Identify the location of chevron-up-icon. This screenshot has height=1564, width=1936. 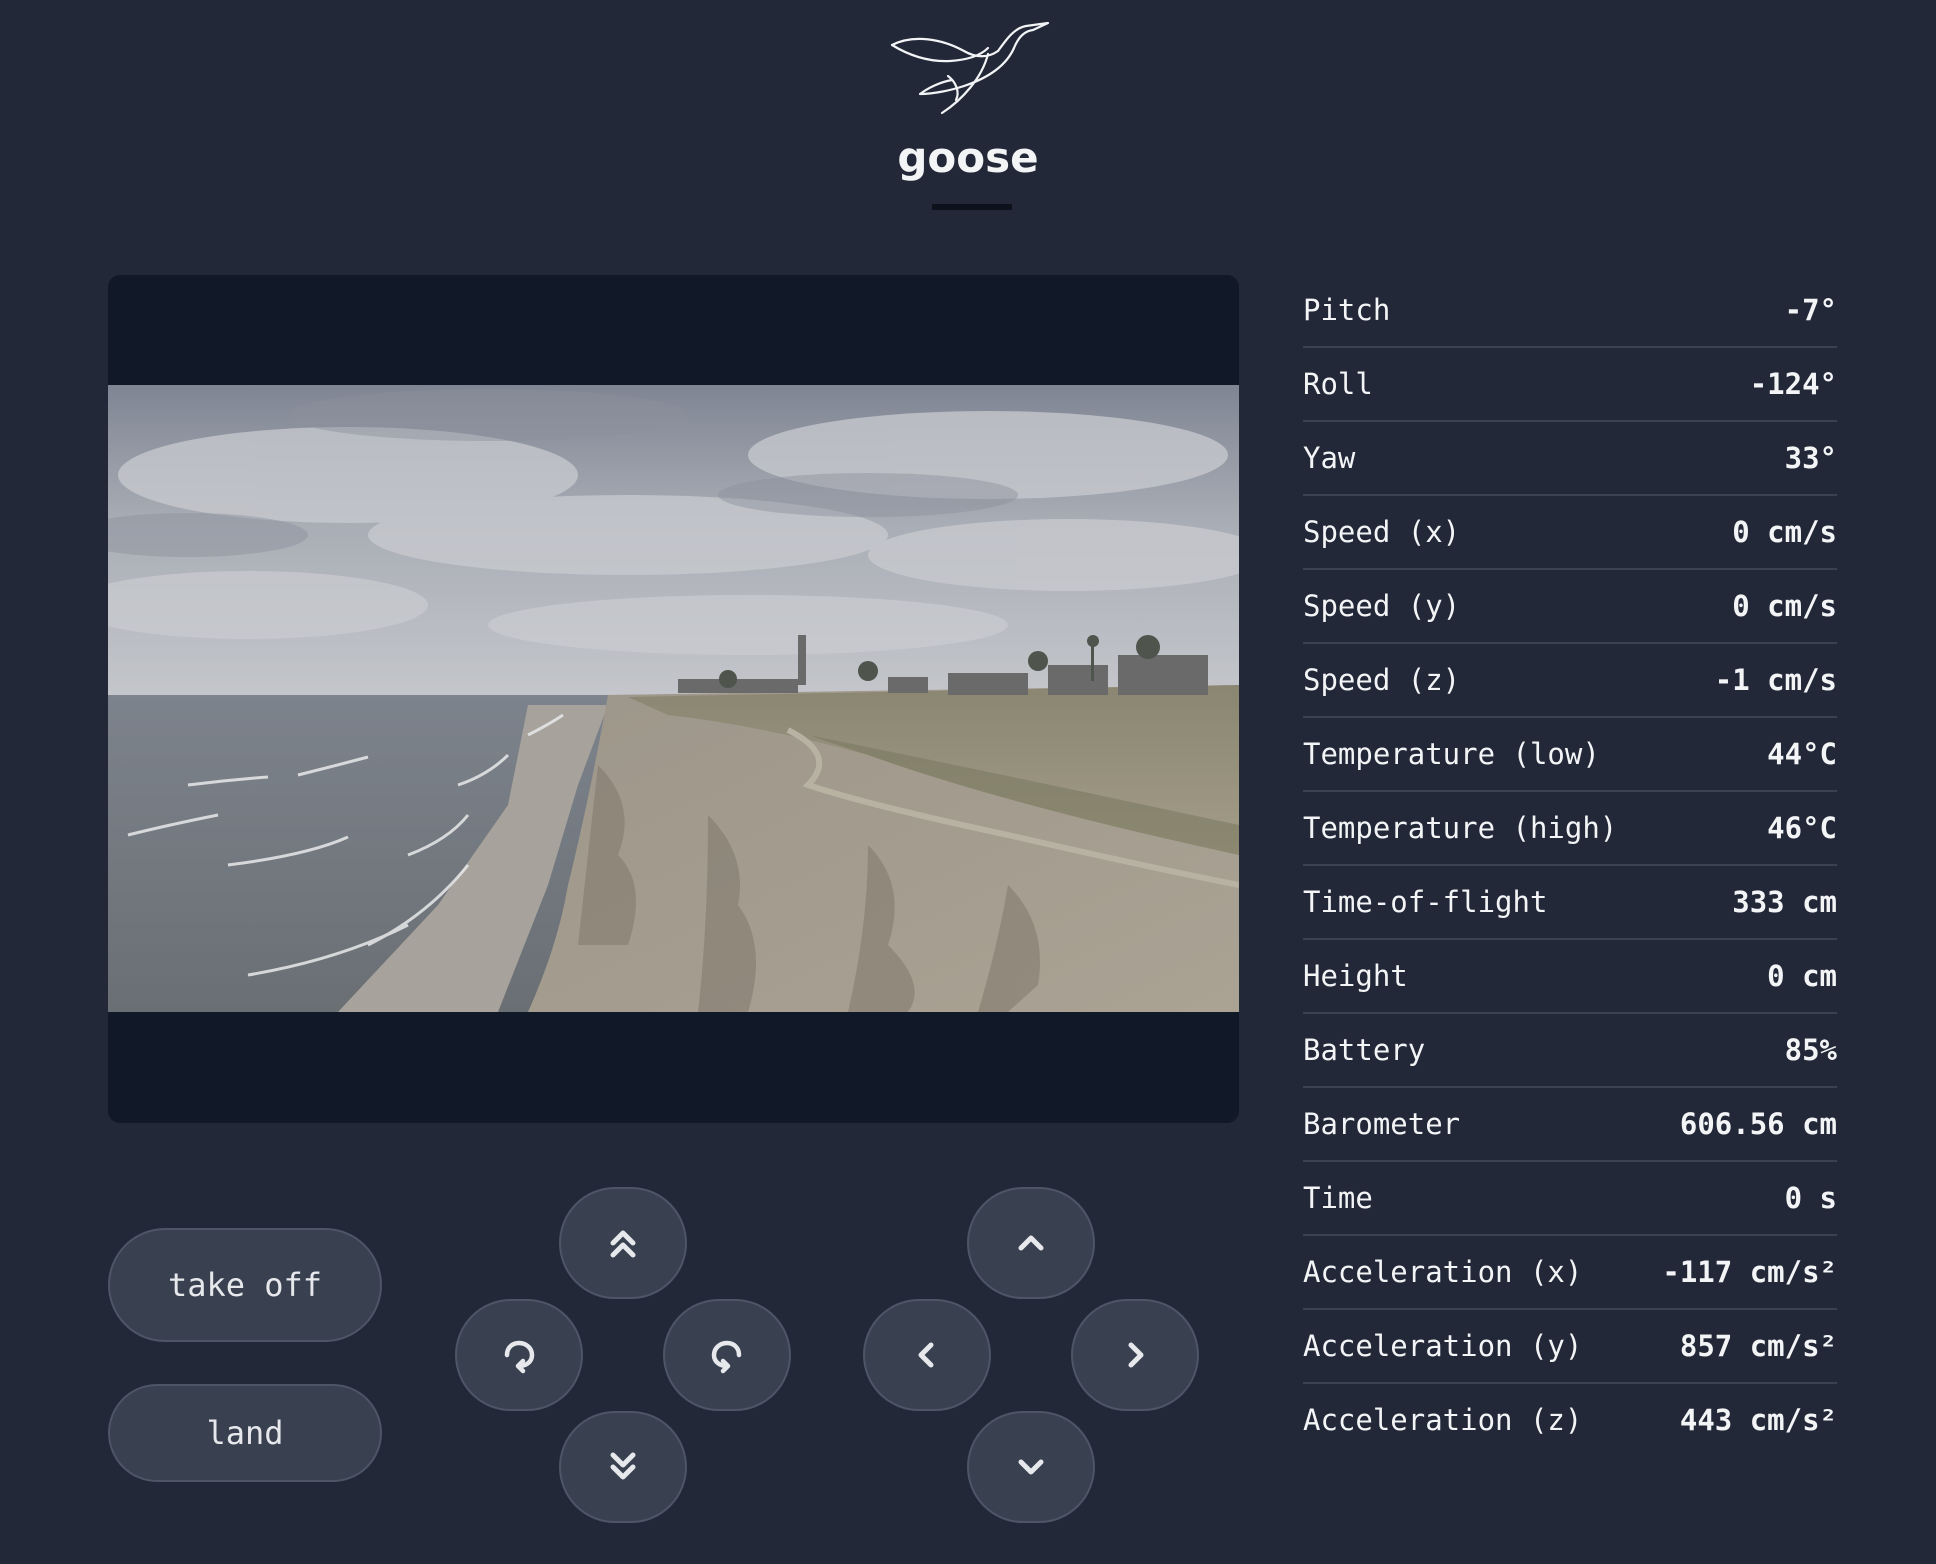
(1031, 1243).